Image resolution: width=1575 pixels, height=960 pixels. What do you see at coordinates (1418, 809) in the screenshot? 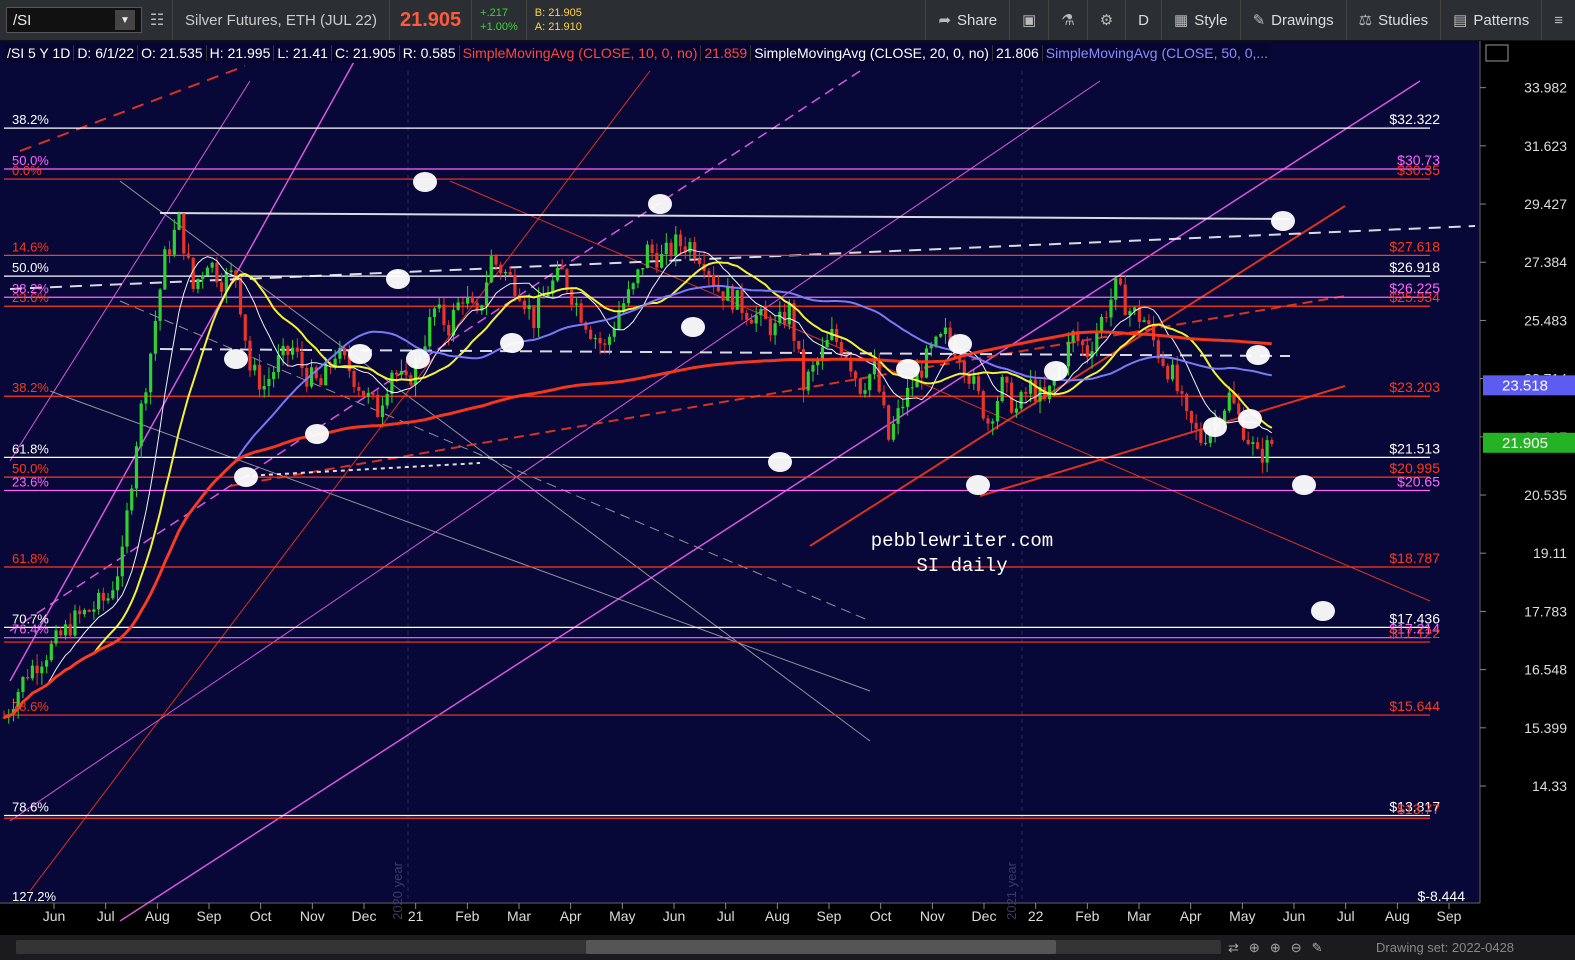
I see `fib-price-label: $13.77` at bounding box center [1418, 809].